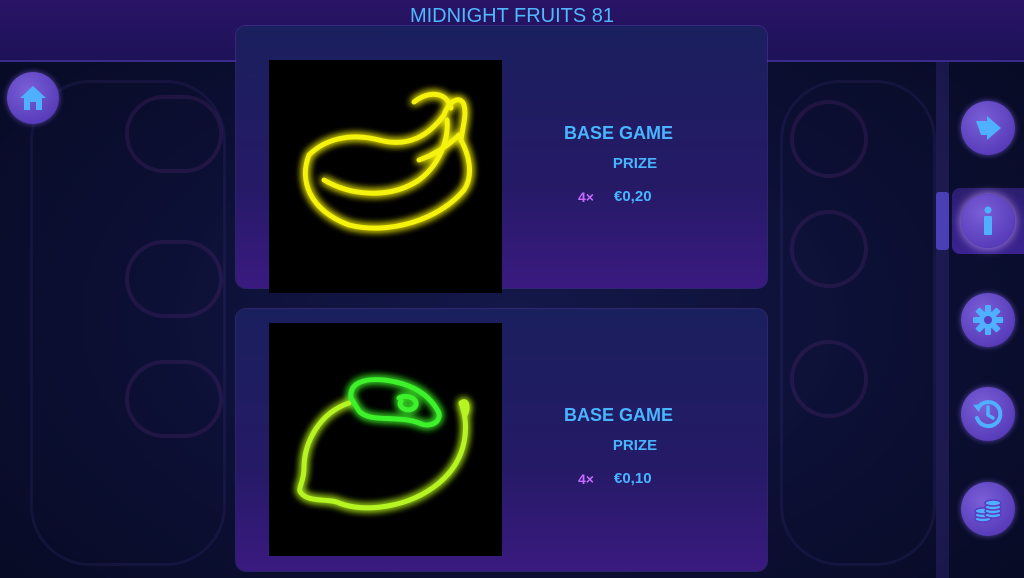  What do you see at coordinates (633, 478) in the screenshot?
I see `prize-amount: €0,10` at bounding box center [633, 478].